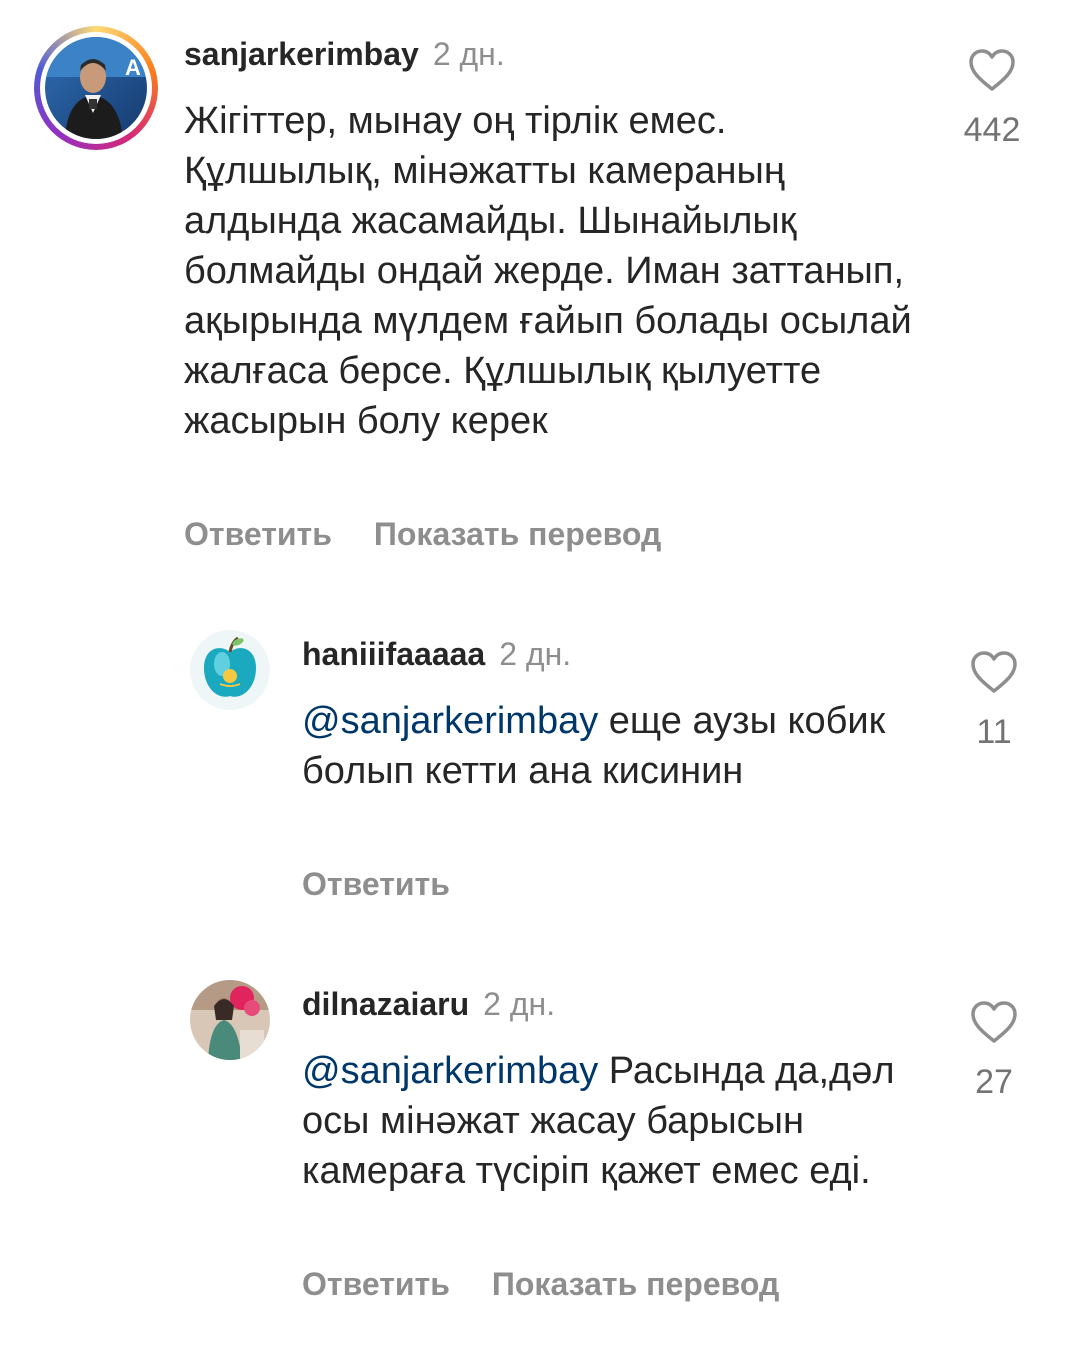  Describe the element at coordinates (994, 1051) in the screenshot. I see `like-control: 27` at that location.